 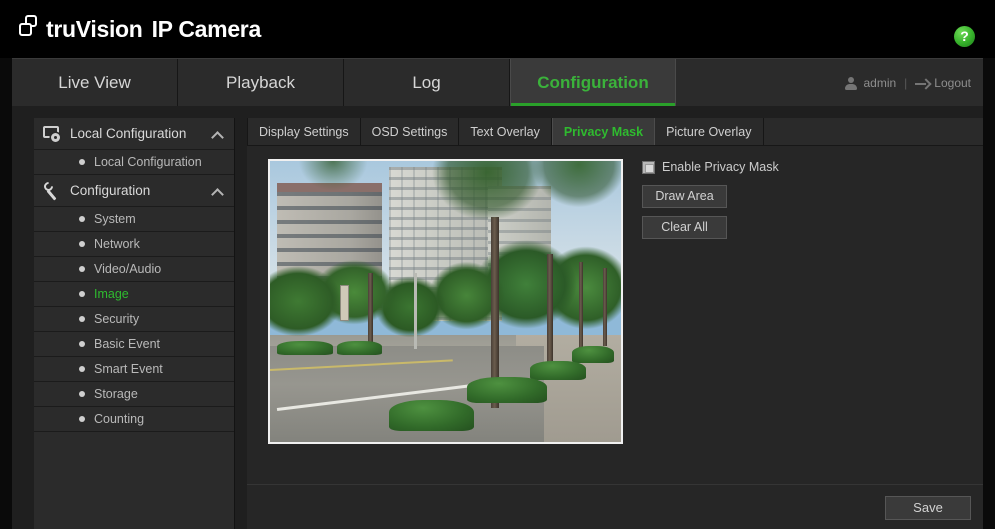 I want to click on sidebar-item-video-audio: Video/Audio, so click(x=134, y=269).